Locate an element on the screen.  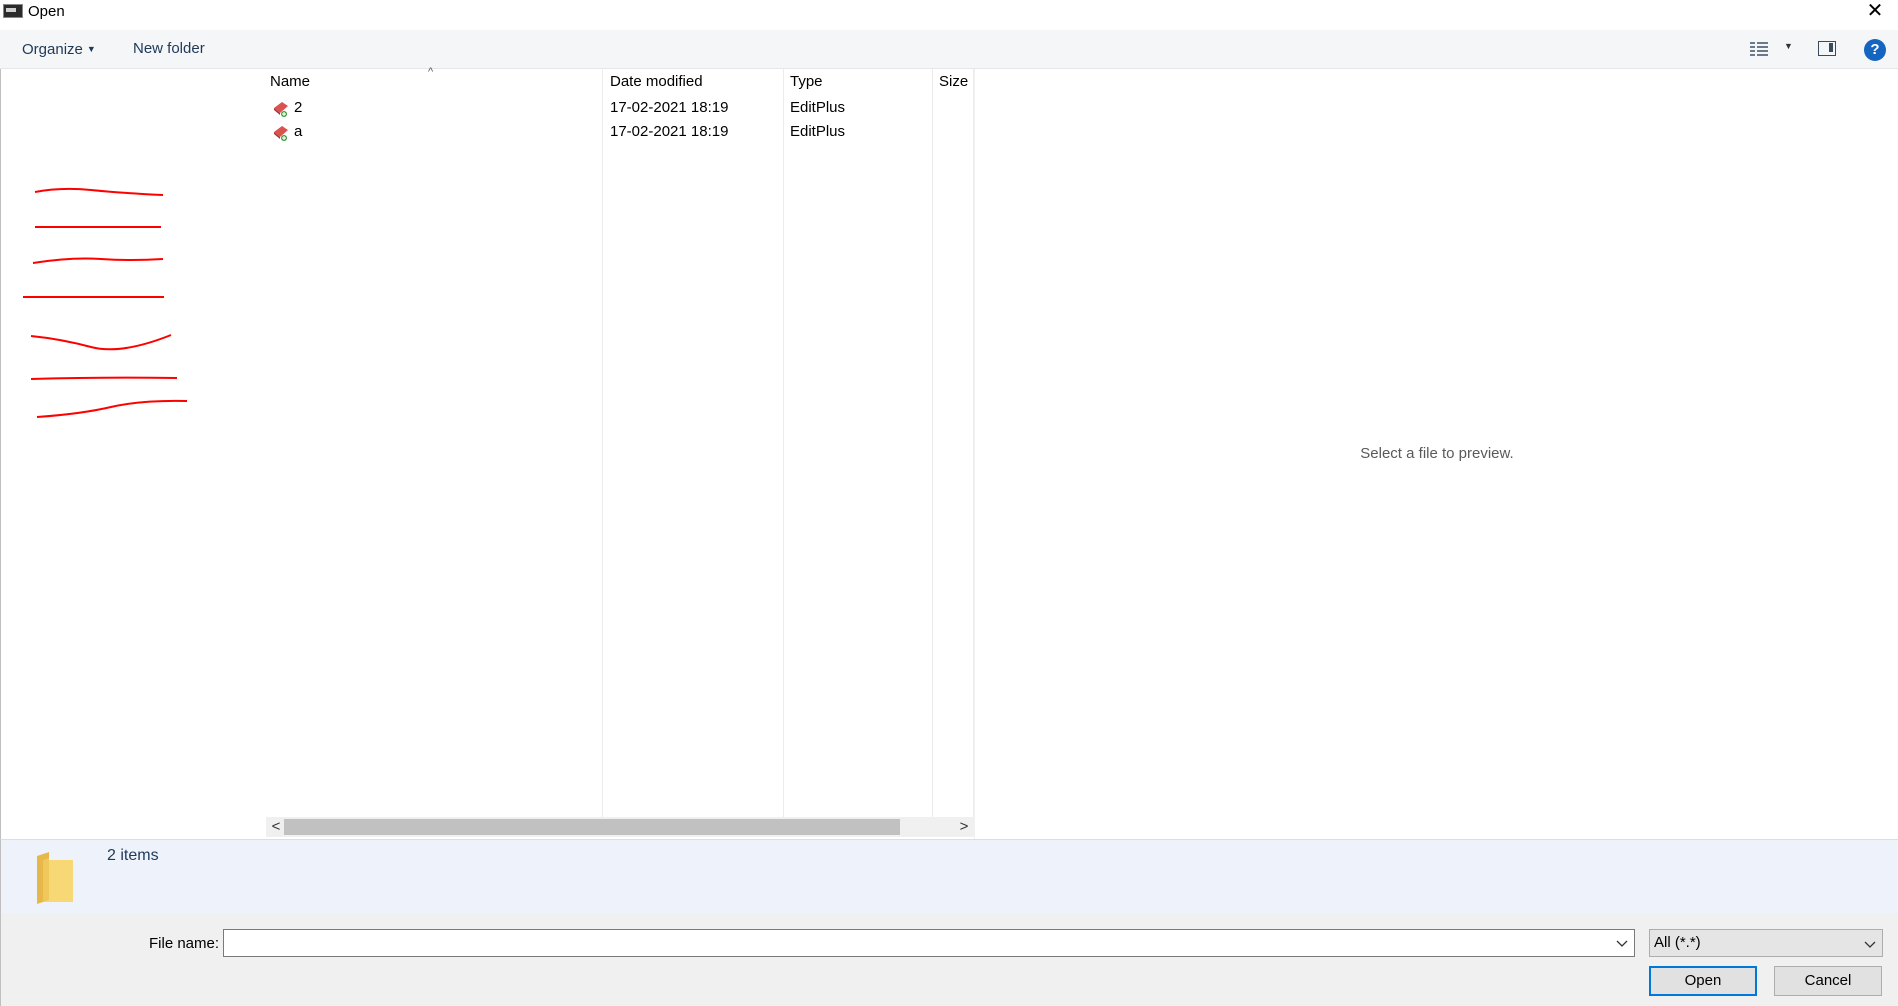
table-row: a 17-02-2021 18:19 EditPlus is located at coordinates (618, 132).